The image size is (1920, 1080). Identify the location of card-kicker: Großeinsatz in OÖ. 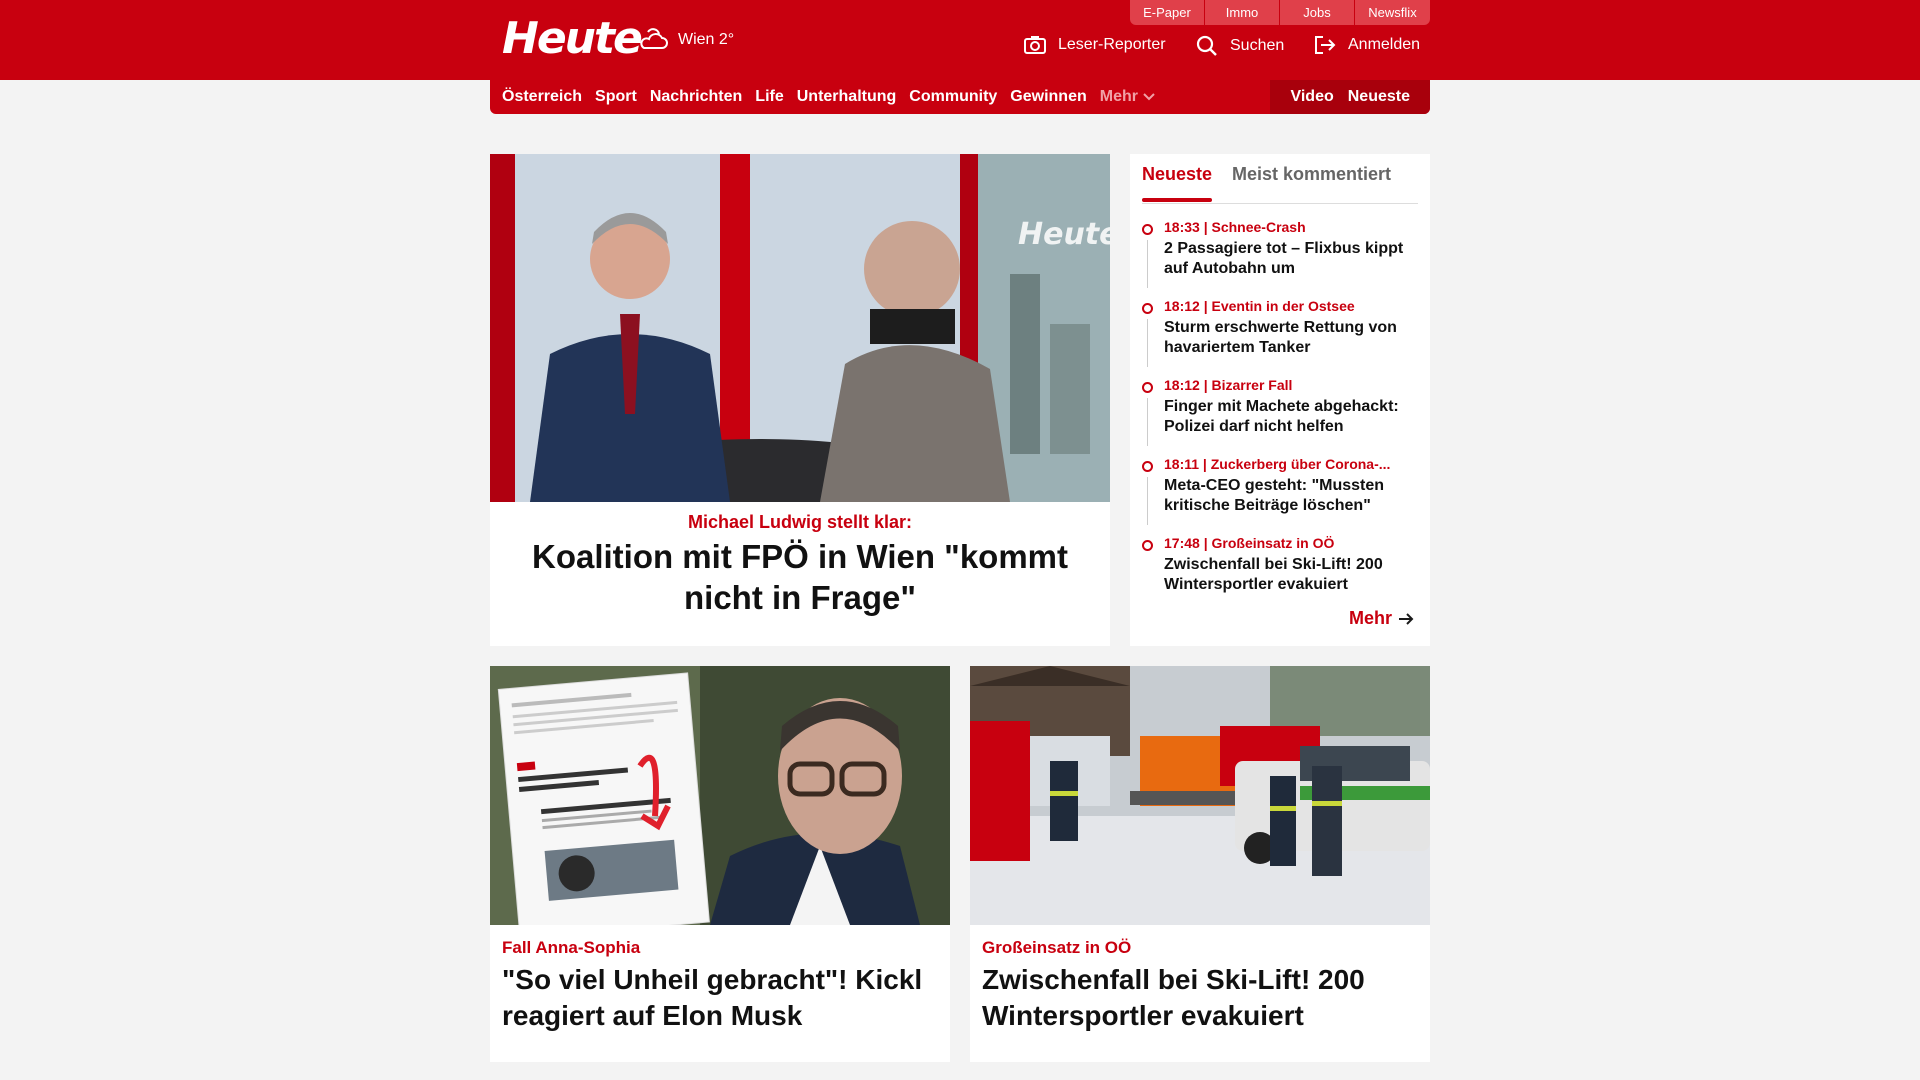
(1056, 948).